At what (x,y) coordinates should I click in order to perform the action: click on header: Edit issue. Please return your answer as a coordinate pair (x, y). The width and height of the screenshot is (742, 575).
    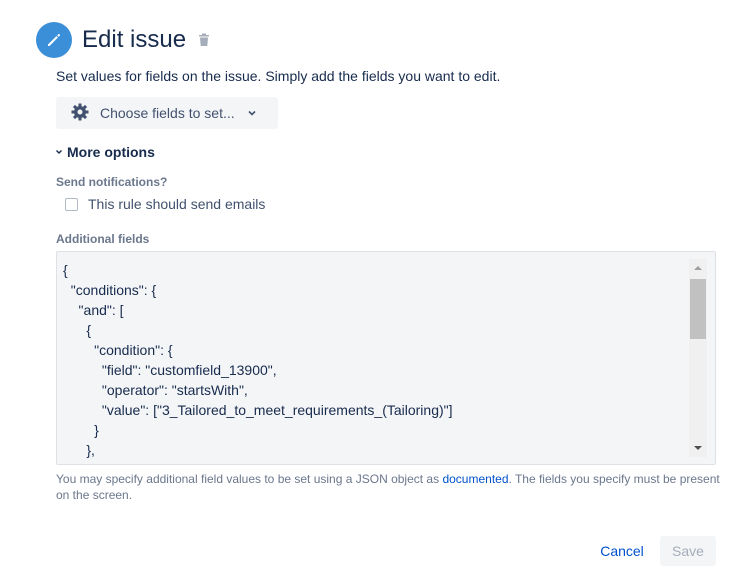
    Looking at the image, I should click on (123, 40).